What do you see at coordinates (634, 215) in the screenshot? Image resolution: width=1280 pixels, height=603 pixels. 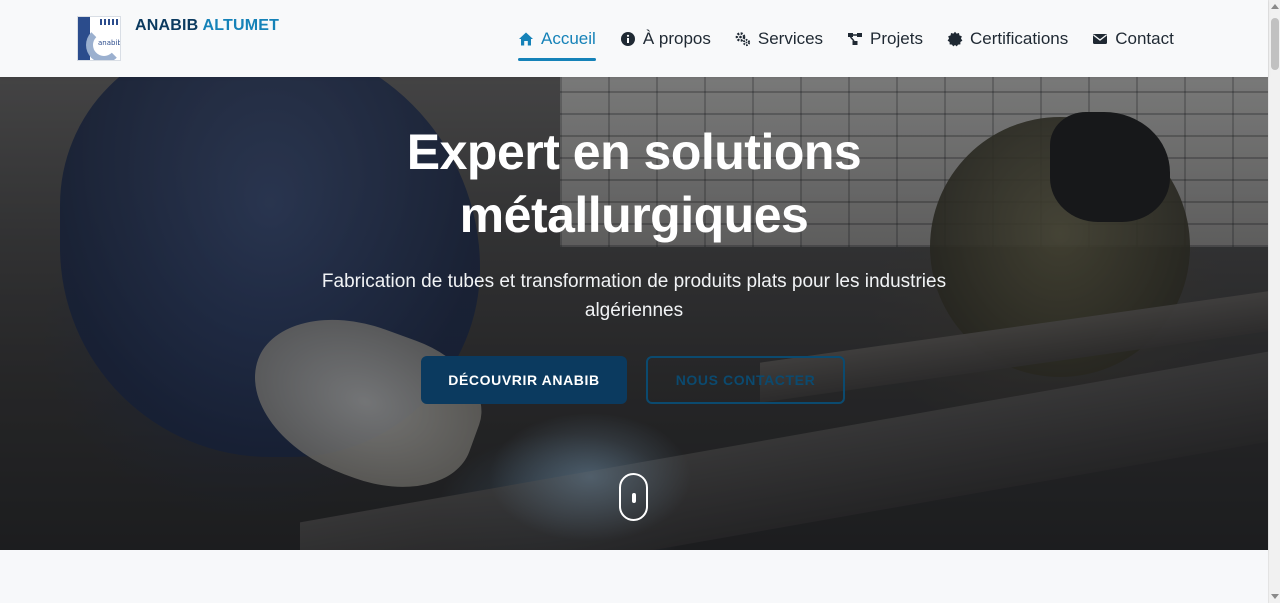 I see `hero-title-line2: métallurgiques` at bounding box center [634, 215].